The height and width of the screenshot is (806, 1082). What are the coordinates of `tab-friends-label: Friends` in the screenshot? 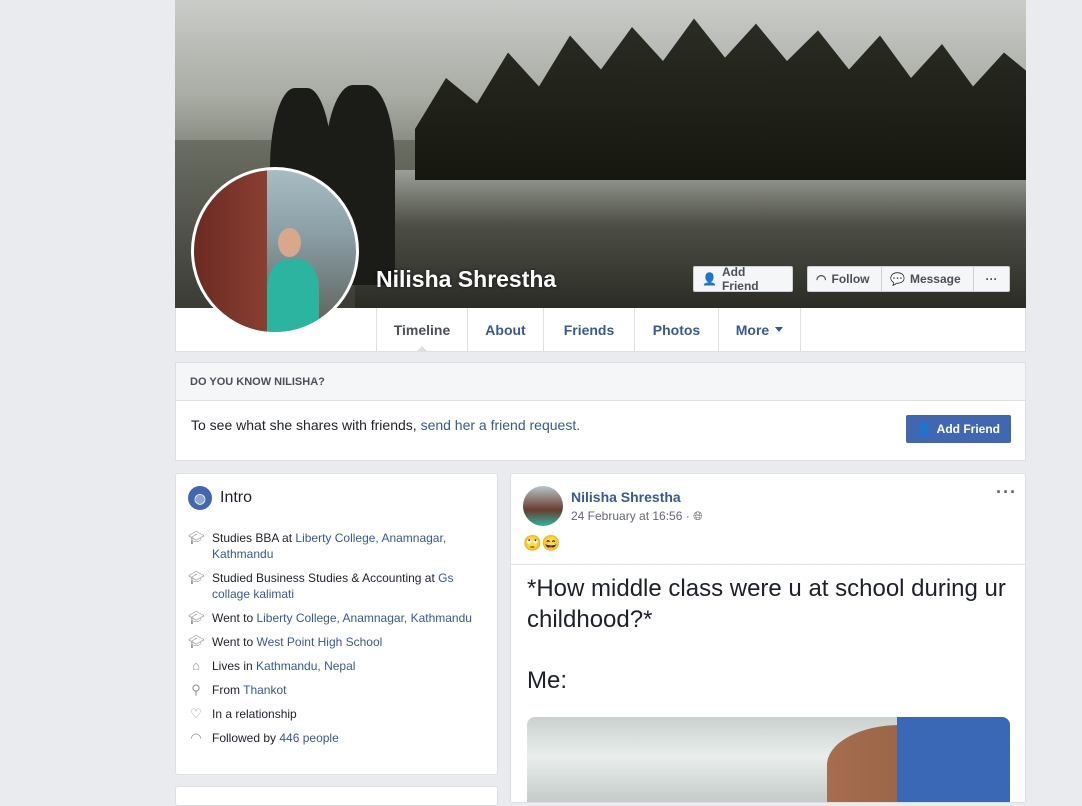 It's located at (589, 329).